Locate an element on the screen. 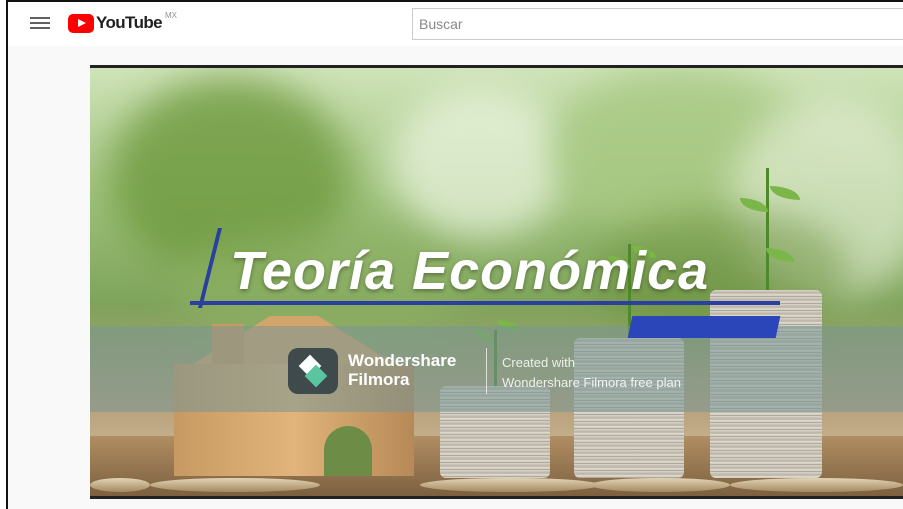 This screenshot has height=509, width=903. title-accent-bar is located at coordinates (704, 327).